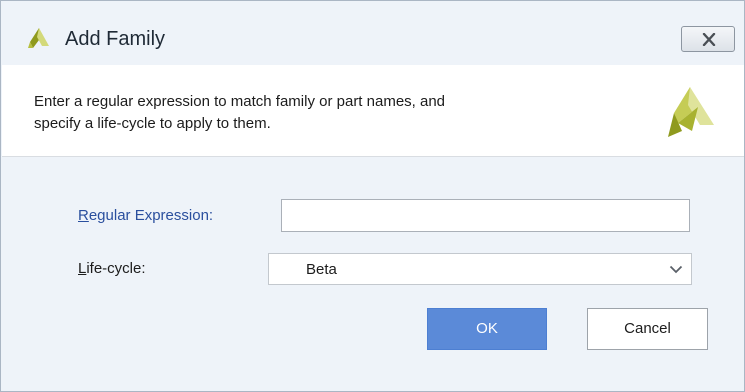 Image resolution: width=745 pixels, height=392 pixels. Describe the element at coordinates (151, 215) in the screenshot. I see `regex-label-text: egular Expression:` at that location.